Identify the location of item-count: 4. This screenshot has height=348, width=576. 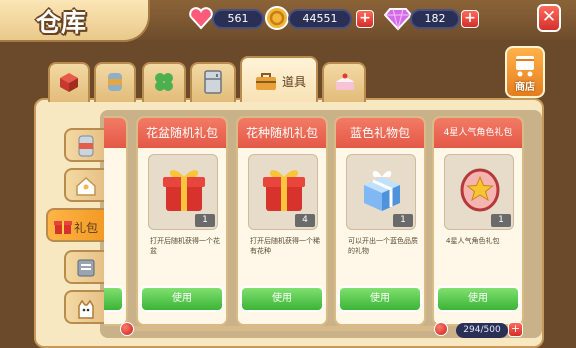
(305, 220).